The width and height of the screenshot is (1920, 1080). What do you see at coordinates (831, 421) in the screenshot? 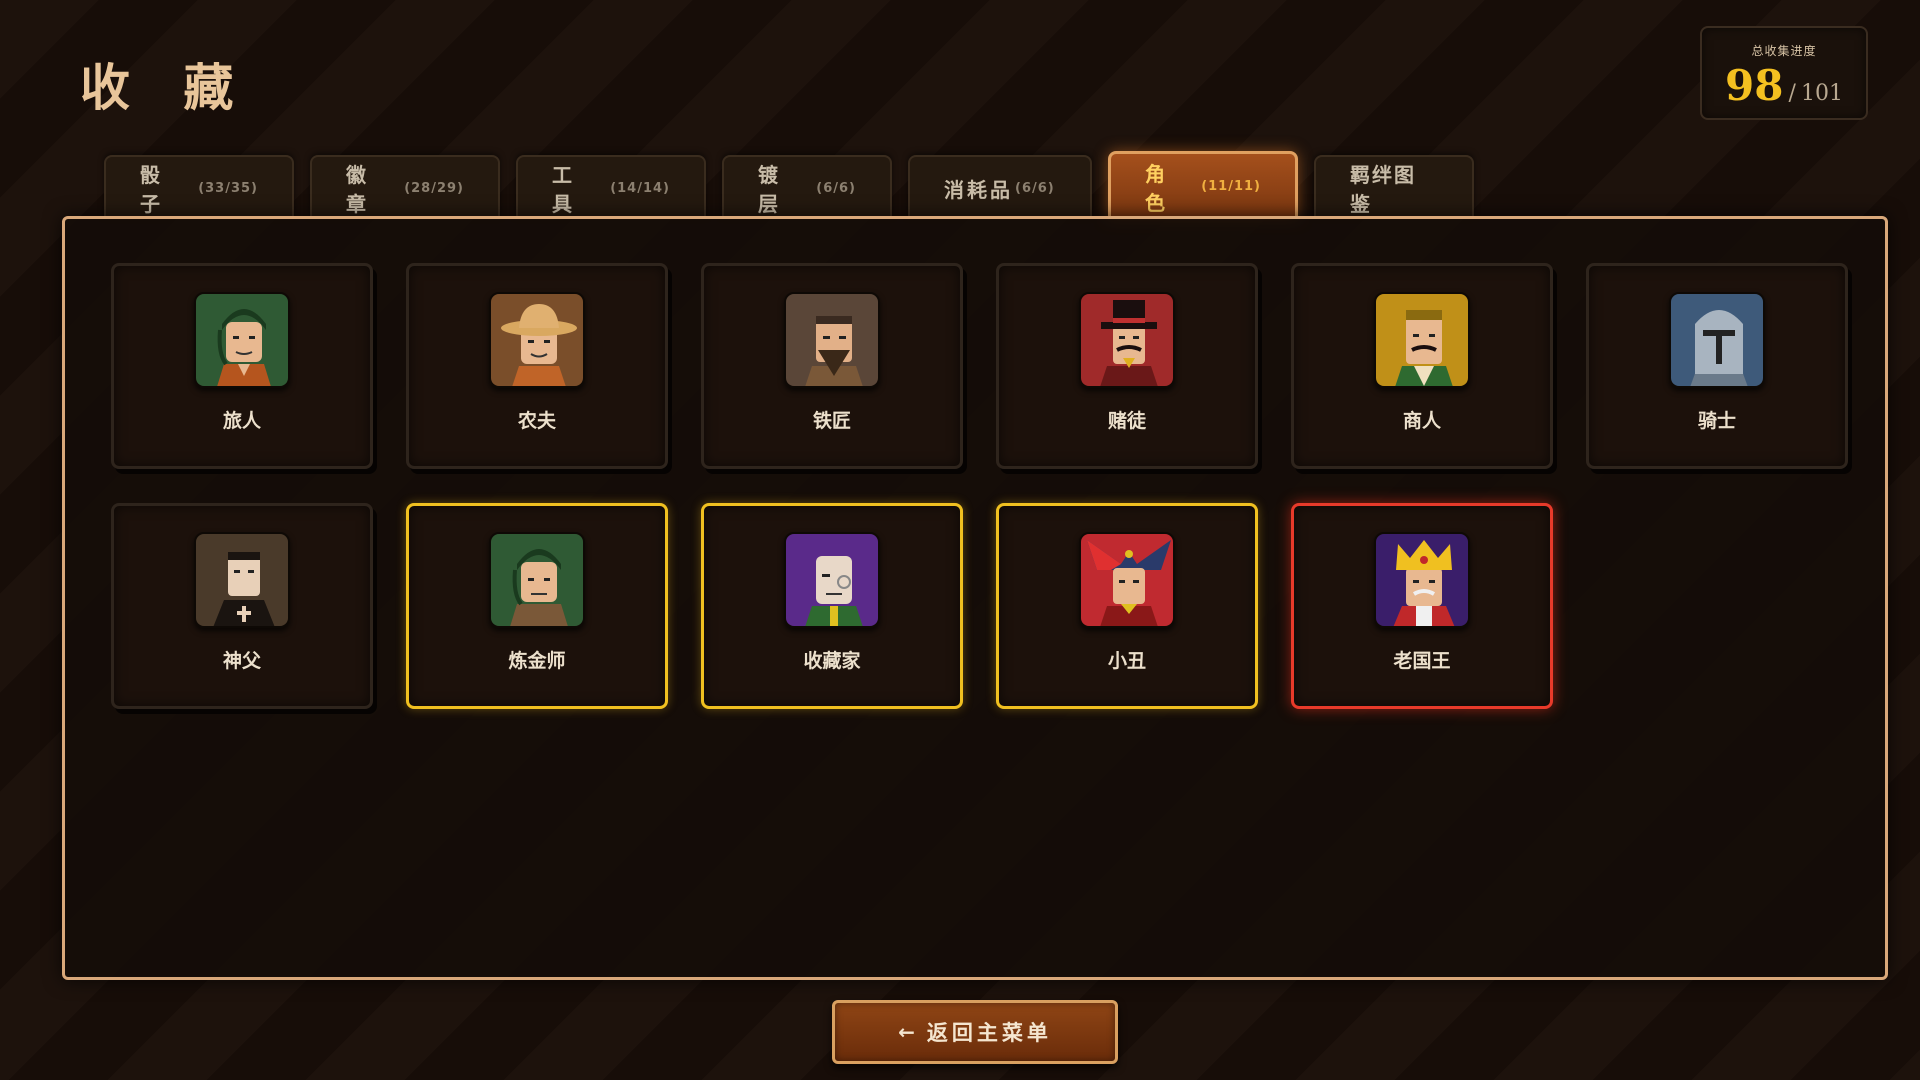
I see `character-name: 铁匠` at bounding box center [831, 421].